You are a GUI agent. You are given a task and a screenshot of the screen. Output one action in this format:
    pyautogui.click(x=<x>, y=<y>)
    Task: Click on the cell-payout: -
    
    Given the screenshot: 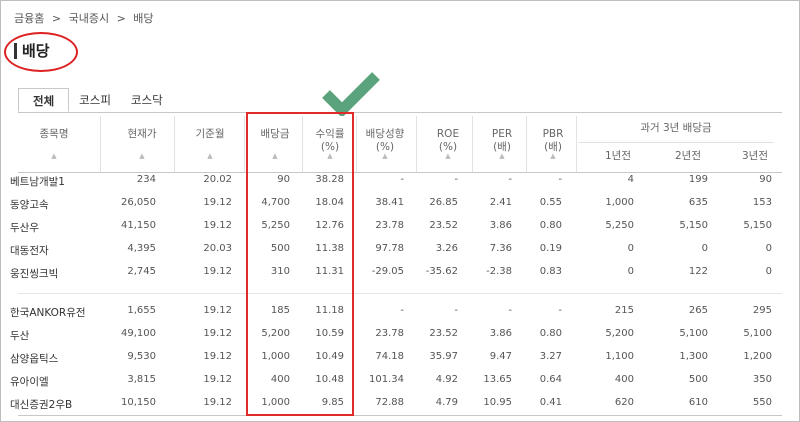 What is the action you would take?
    pyautogui.click(x=402, y=310)
    